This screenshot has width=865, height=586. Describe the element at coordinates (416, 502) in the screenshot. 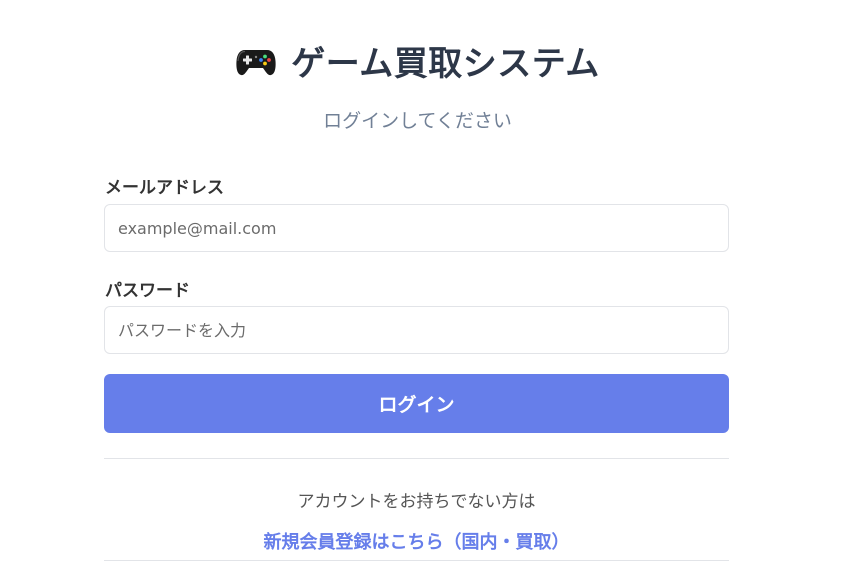

I see `no-account-text: アカウントをお持ちでない方は` at that location.